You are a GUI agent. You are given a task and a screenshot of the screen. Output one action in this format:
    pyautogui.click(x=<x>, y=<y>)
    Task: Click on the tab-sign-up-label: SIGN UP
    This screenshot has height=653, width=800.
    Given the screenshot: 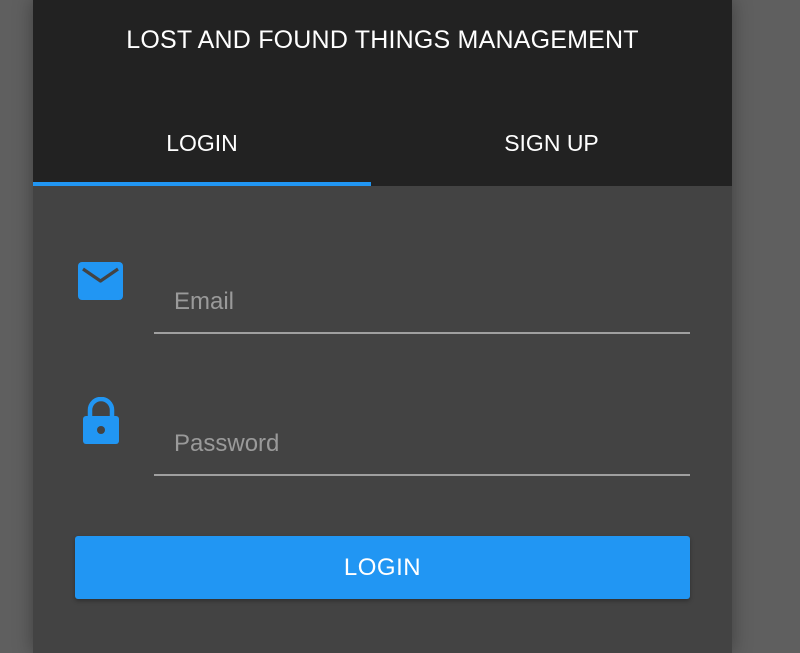 What is the action you would take?
    pyautogui.click(x=551, y=142)
    